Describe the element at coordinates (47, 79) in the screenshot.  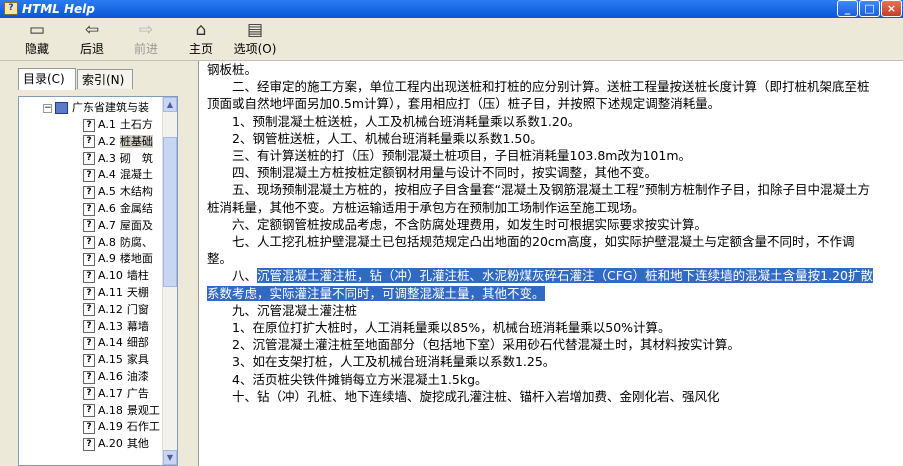
I see `tab-contents: 目录(C)` at that location.